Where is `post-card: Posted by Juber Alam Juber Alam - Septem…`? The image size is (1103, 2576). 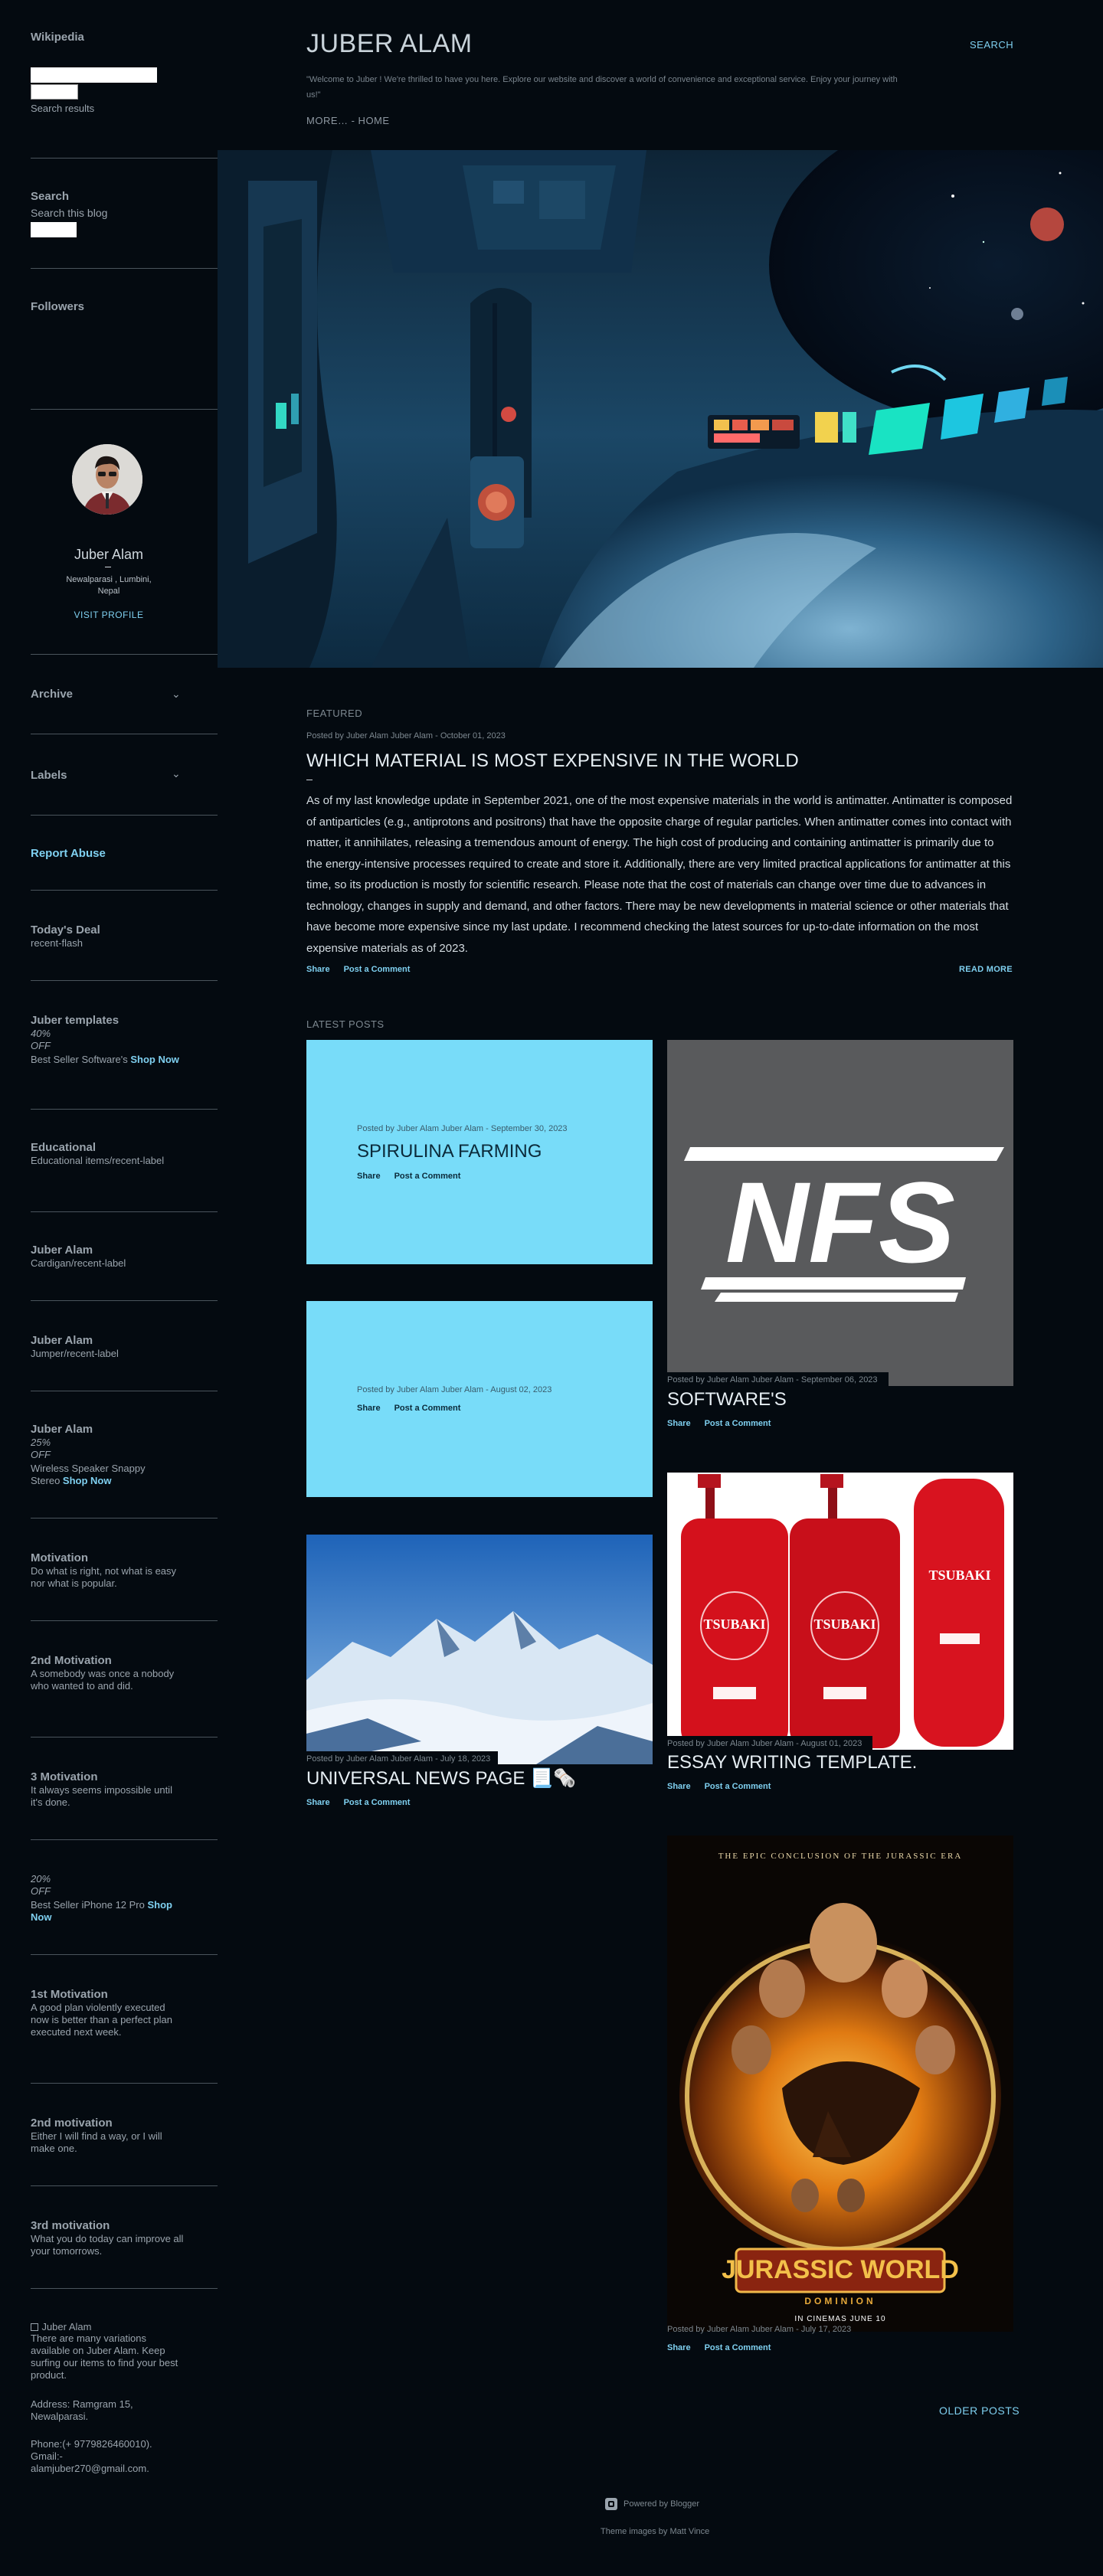
post-card: Posted by Juber Alam Juber Alam - Septem… is located at coordinates (480, 1152).